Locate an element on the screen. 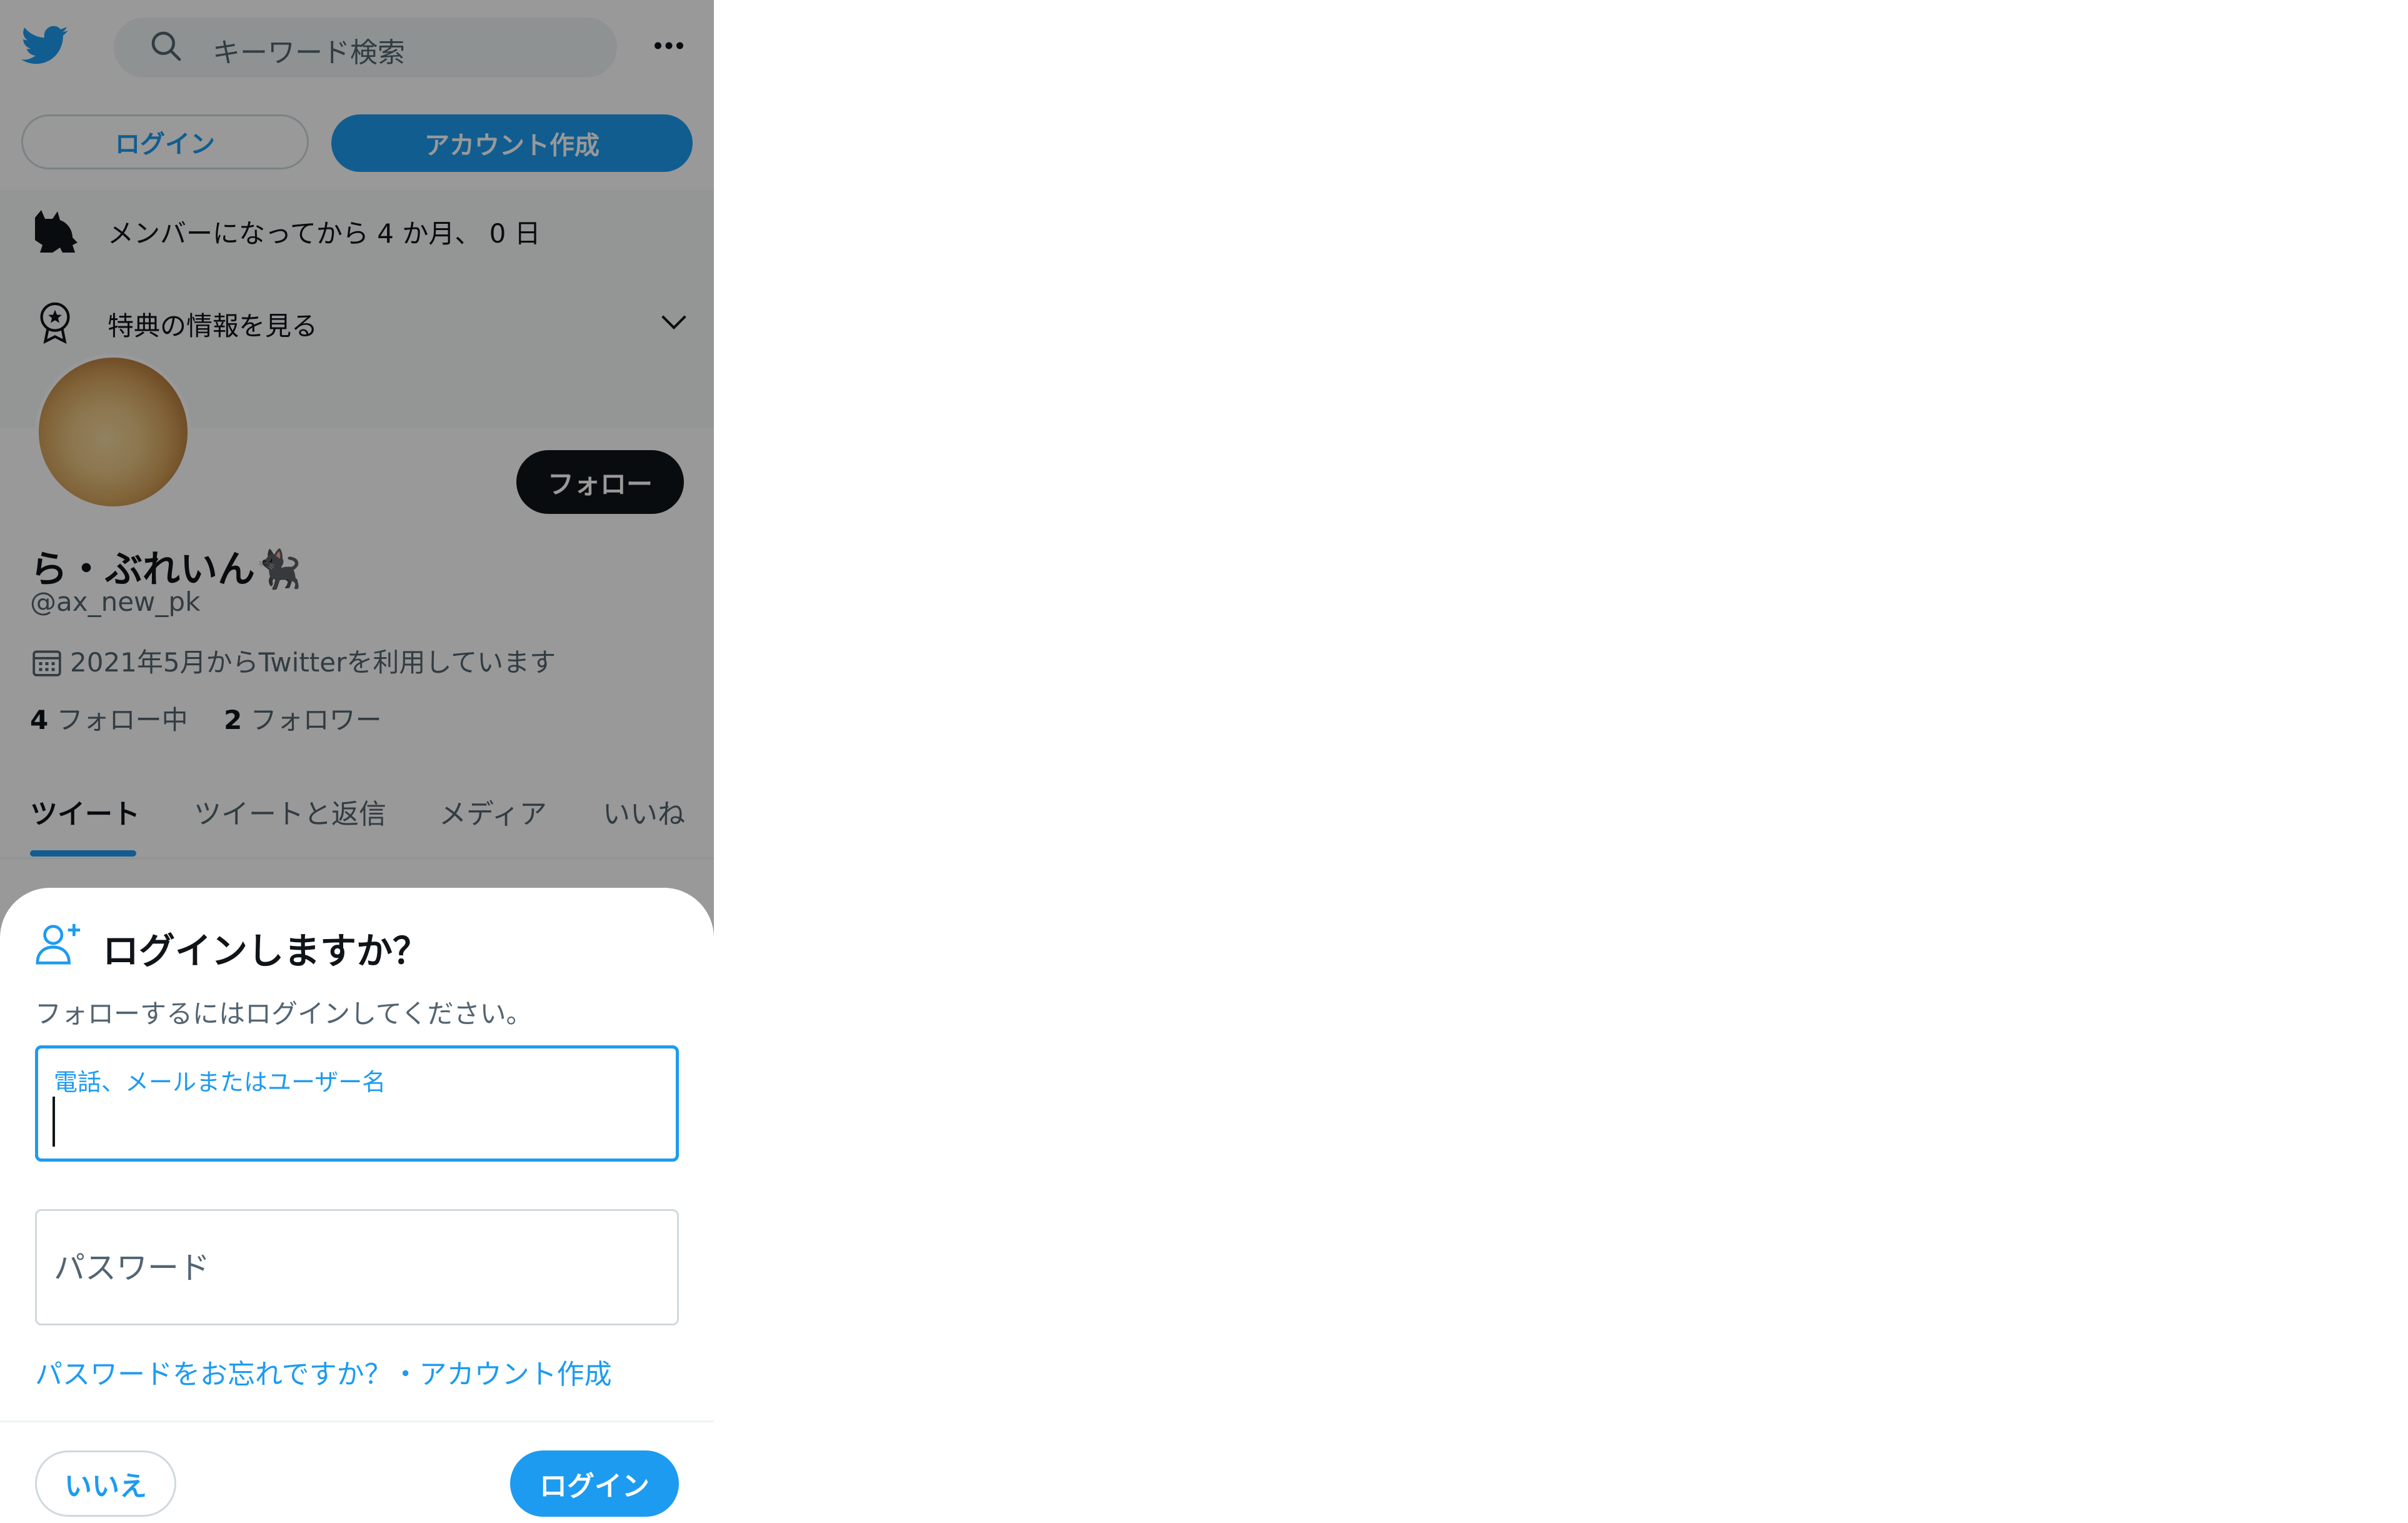  password-placeholder: パスワード is located at coordinates (132, 1268).